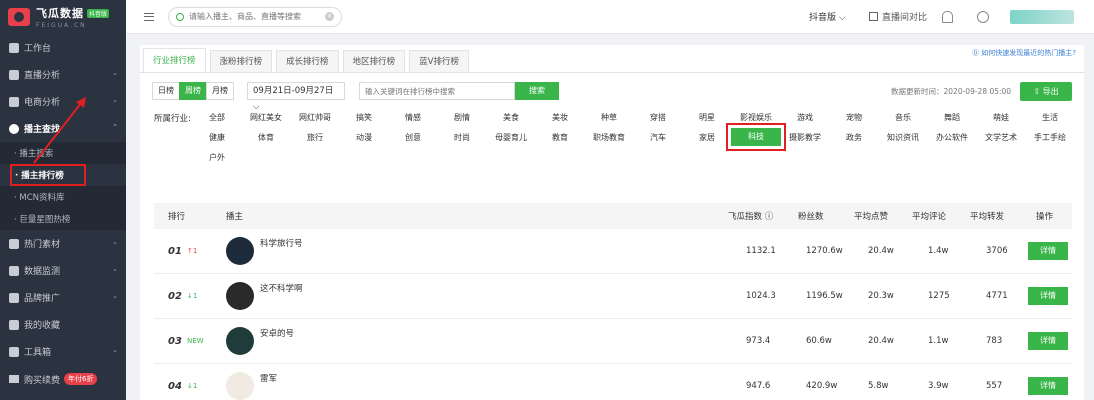 The height and width of the screenshot is (400, 1094). I want to click on industry-option: 时尚, so click(462, 137).